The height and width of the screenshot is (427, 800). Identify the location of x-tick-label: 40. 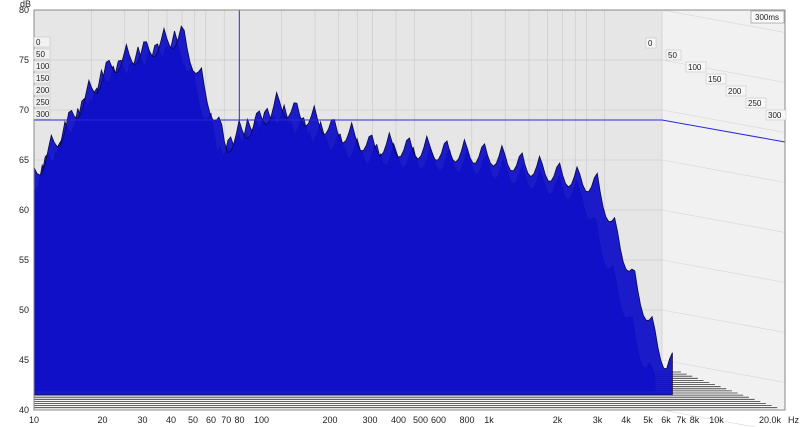
(171, 420).